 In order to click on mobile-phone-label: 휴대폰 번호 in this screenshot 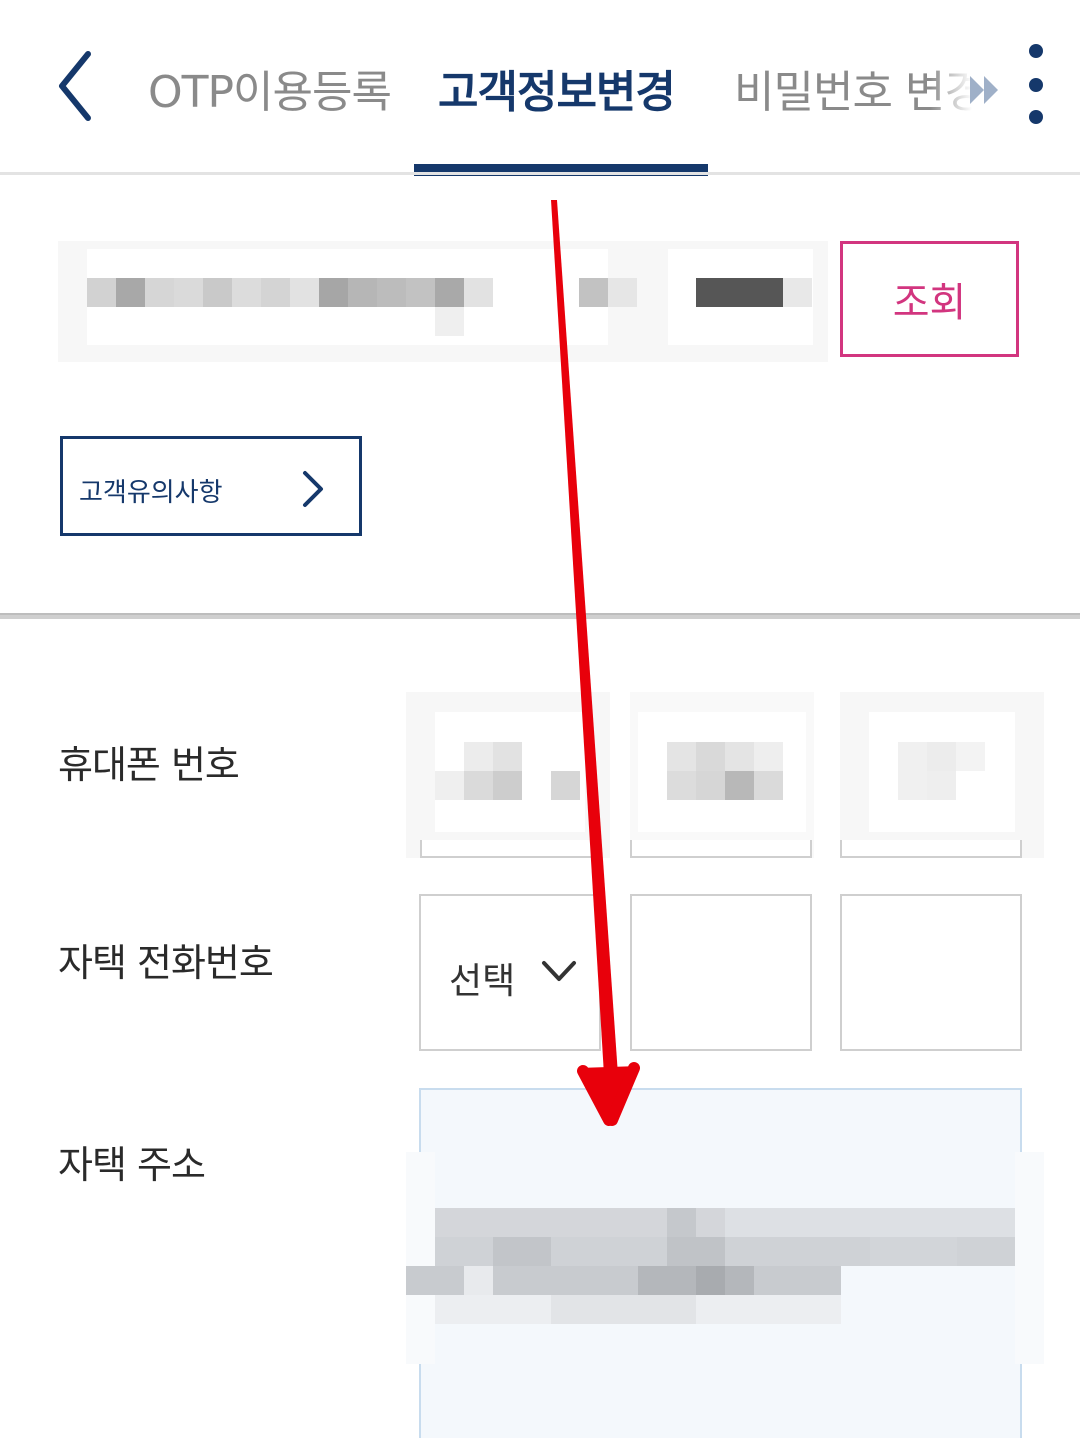, I will do `click(149, 765)`.